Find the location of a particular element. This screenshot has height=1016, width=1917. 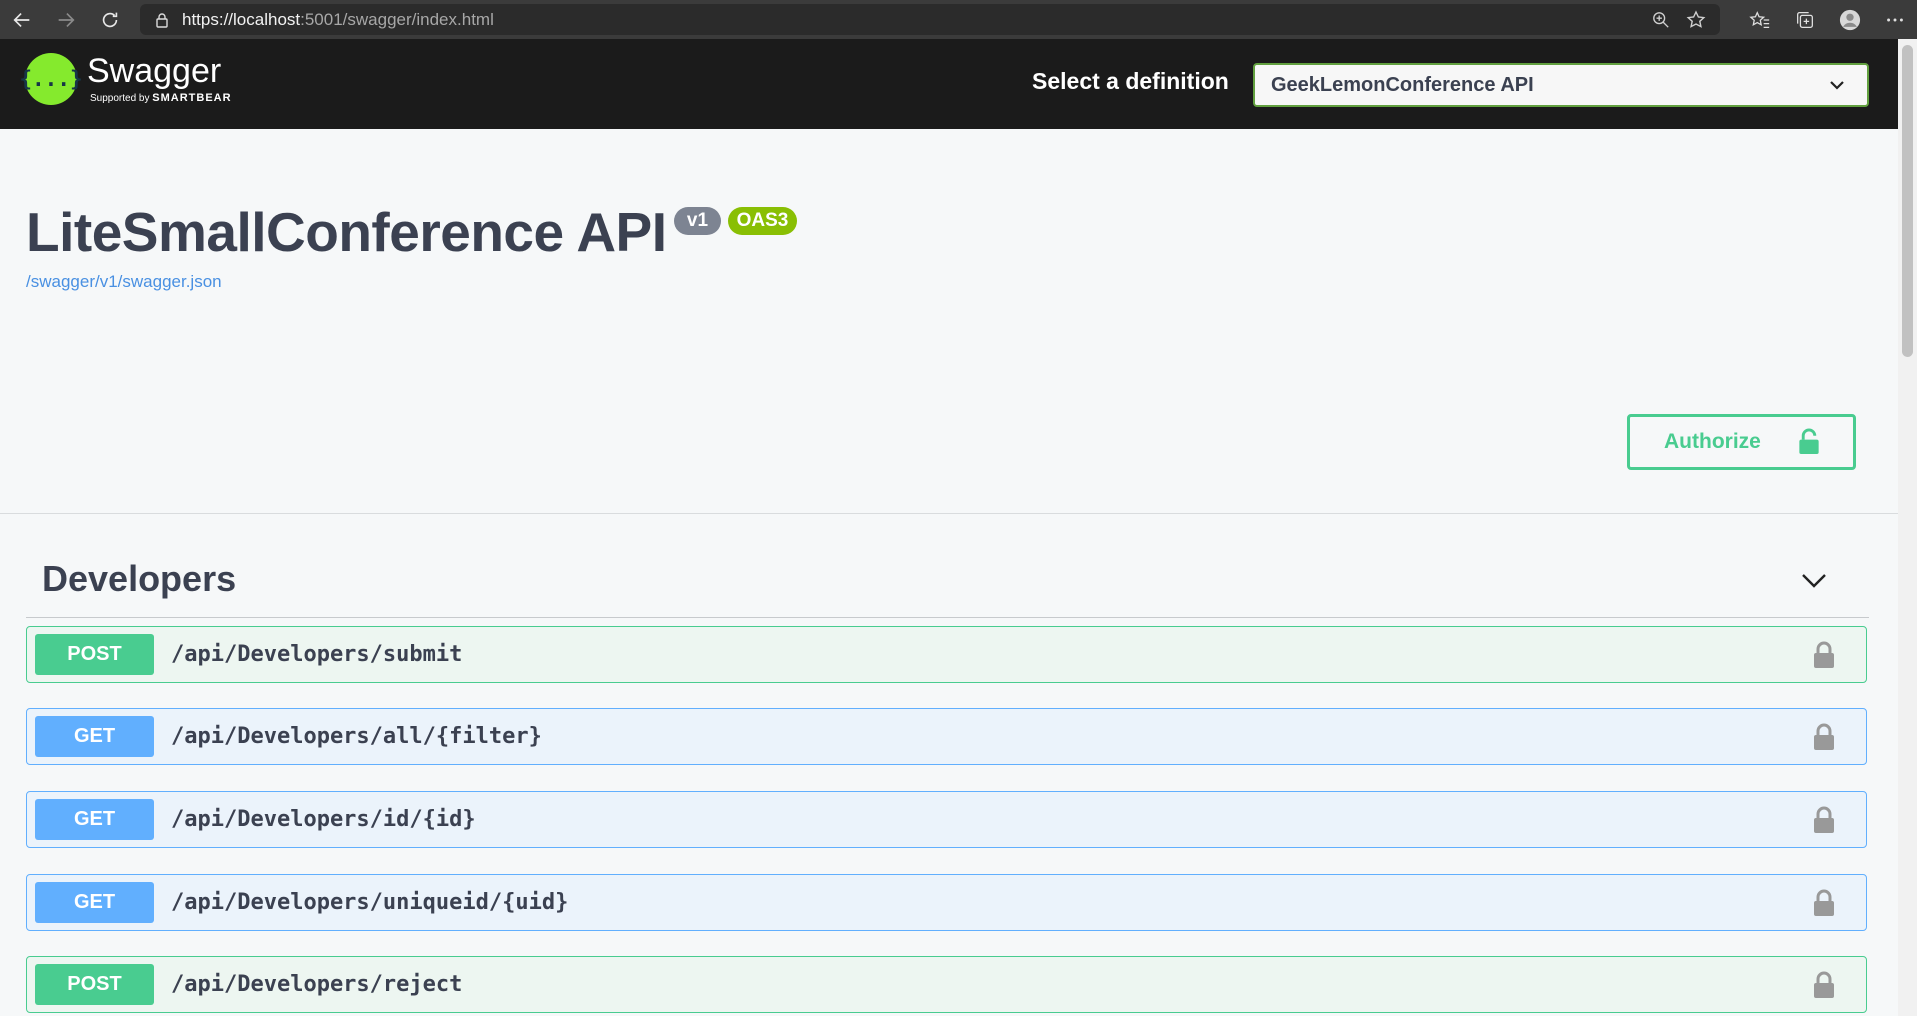

favorites-button is located at coordinates (1759, 19).